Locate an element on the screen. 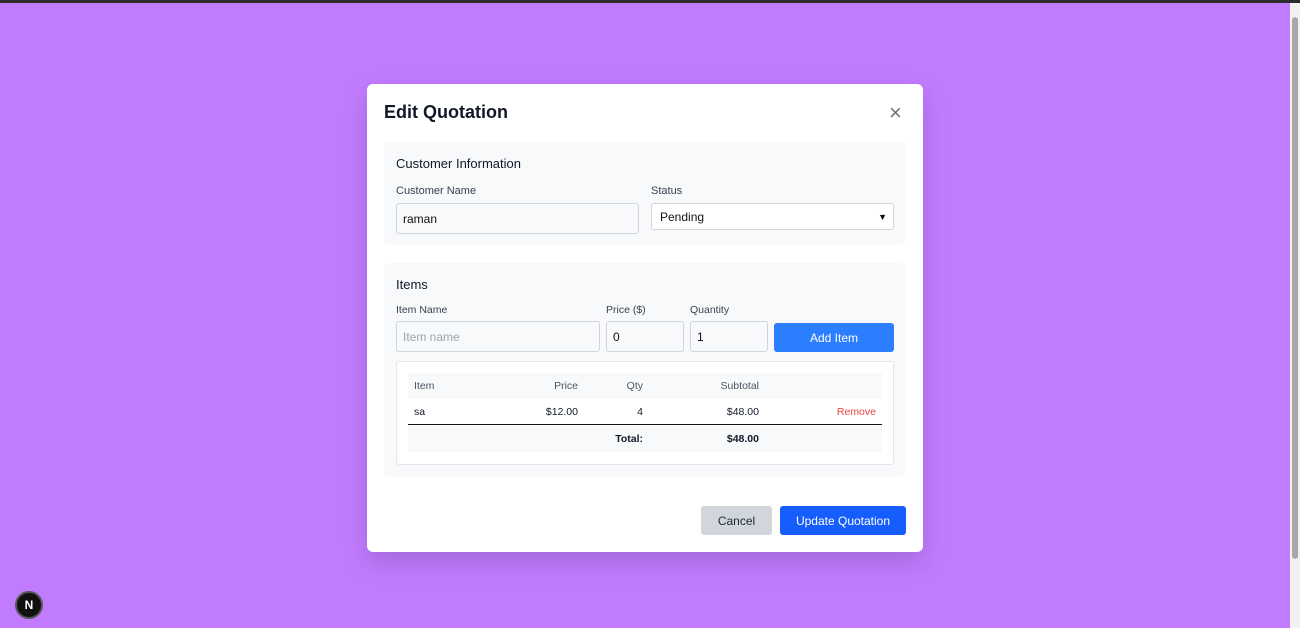 The width and height of the screenshot is (1300, 628). add-item-button: Add Item is located at coordinates (834, 337).